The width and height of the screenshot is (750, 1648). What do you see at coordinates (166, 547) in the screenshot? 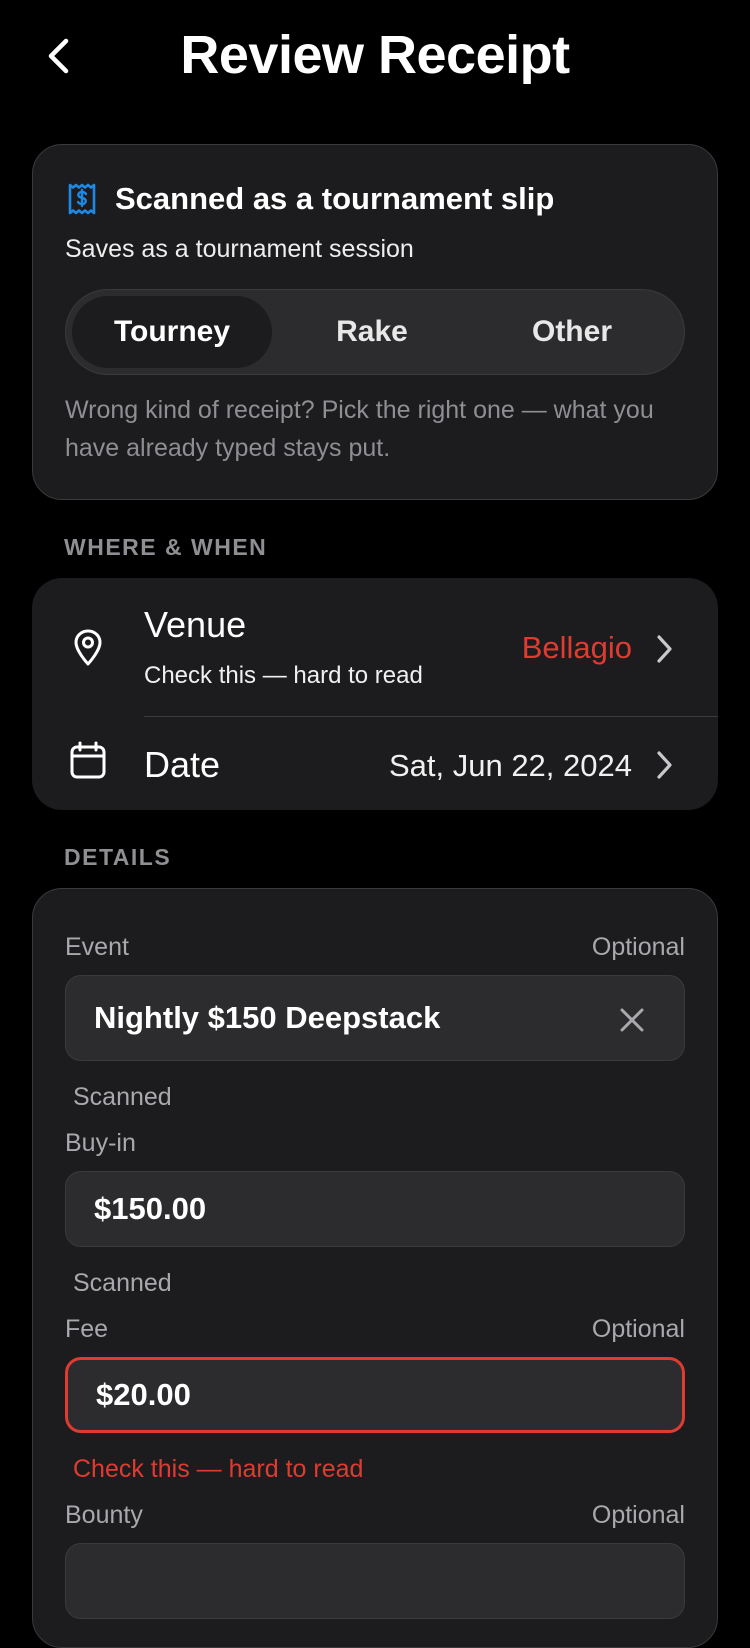
I see `section-label-where-when: WHERE & WHEN` at bounding box center [166, 547].